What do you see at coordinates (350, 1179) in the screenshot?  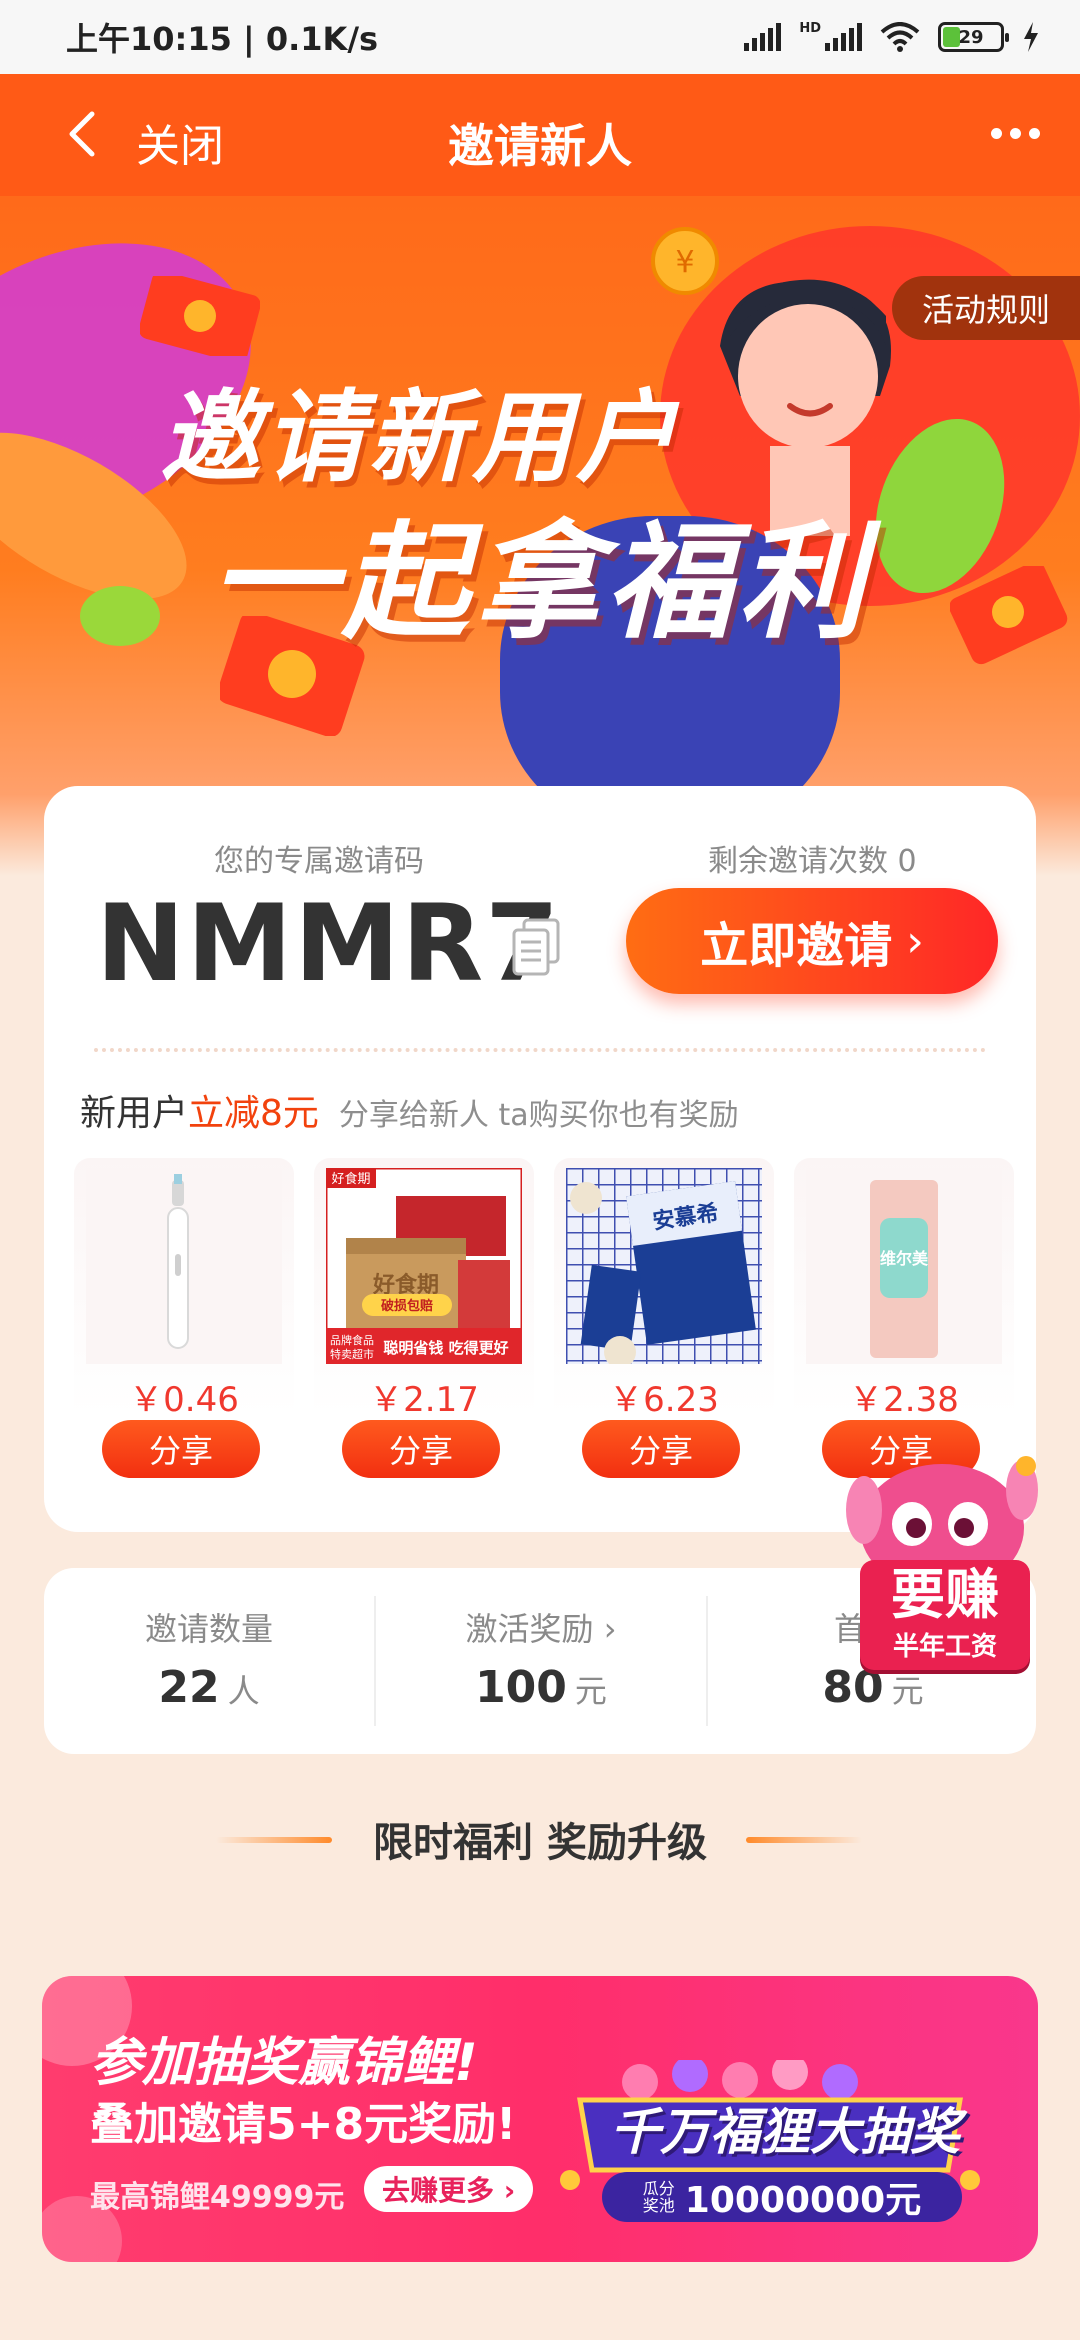 I see `brand-label: 好食期` at bounding box center [350, 1179].